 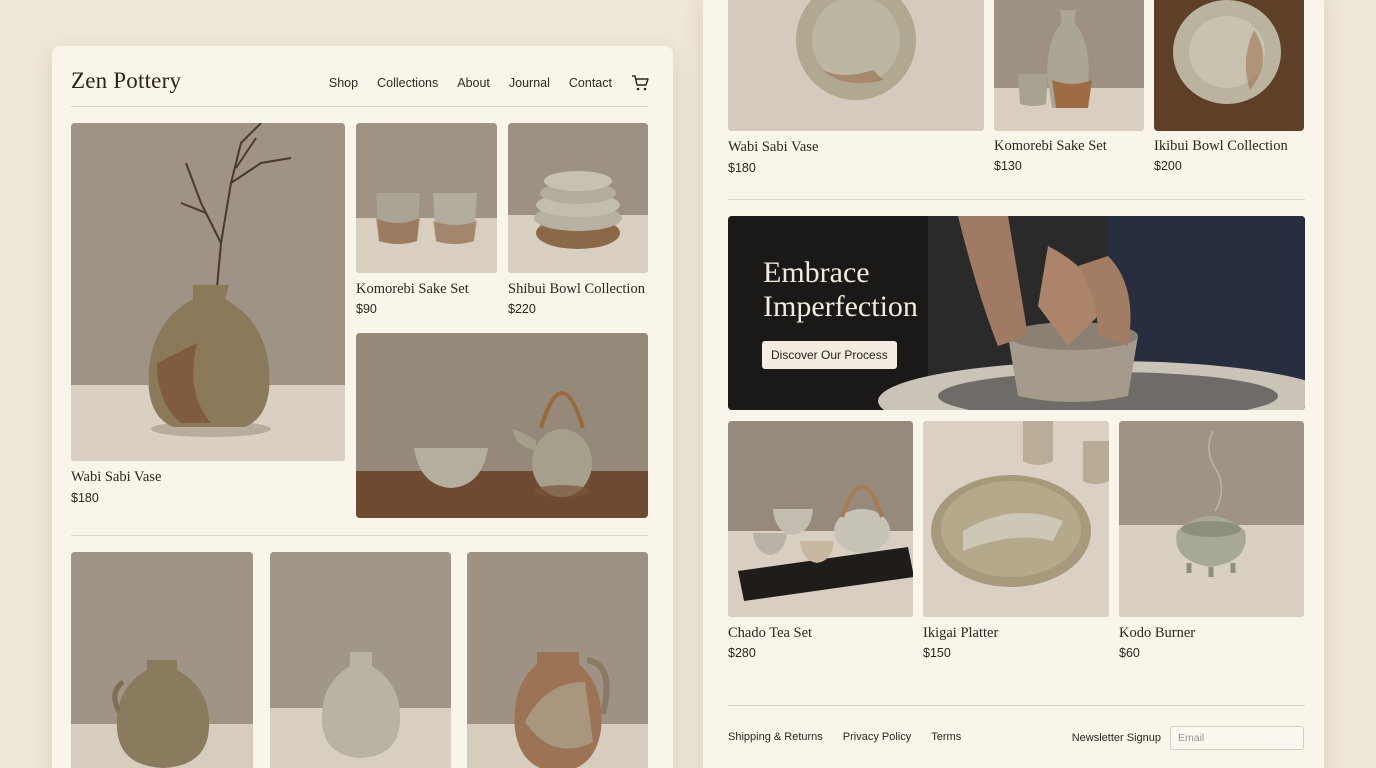 What do you see at coordinates (1016, 519) in the screenshot?
I see `platter-image` at bounding box center [1016, 519].